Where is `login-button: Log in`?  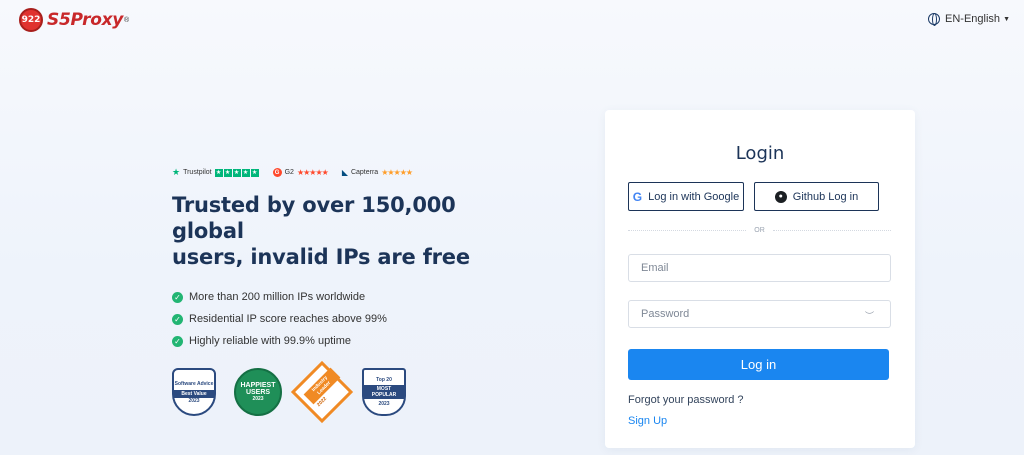
login-button: Log in is located at coordinates (758, 364).